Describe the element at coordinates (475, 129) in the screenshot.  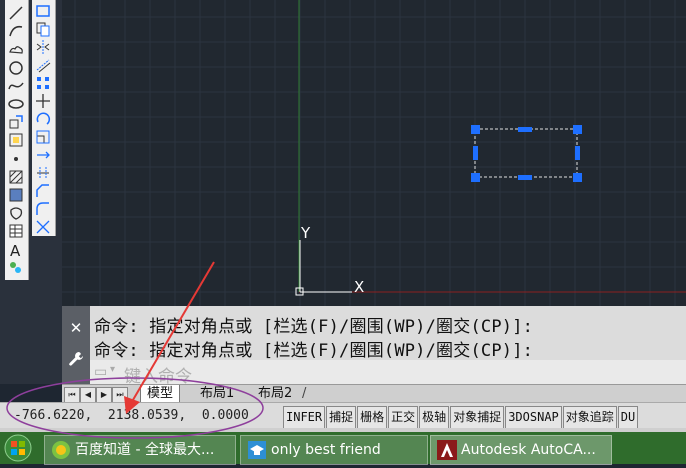
I see `grip-top-left` at that location.